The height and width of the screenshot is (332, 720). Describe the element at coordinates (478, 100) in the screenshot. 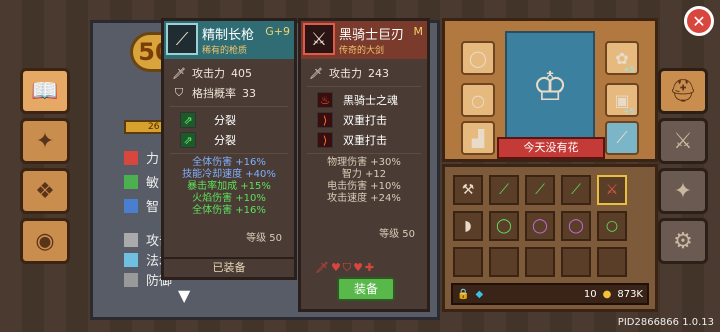

I see `slot-ring: ○` at that location.